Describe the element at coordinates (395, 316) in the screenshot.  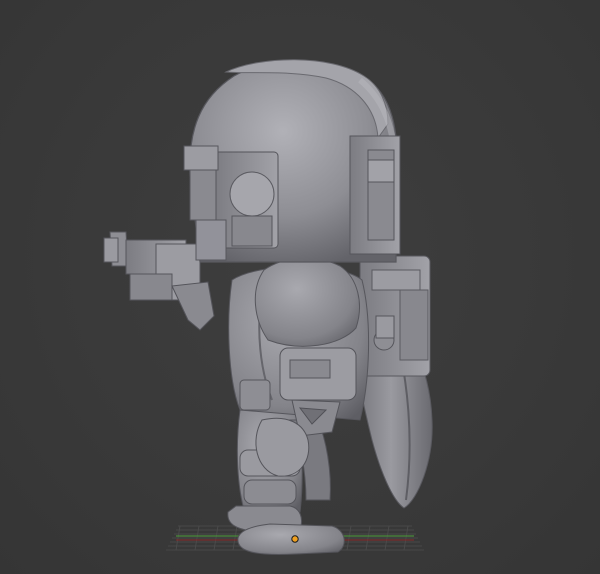
I see `jetpack` at that location.